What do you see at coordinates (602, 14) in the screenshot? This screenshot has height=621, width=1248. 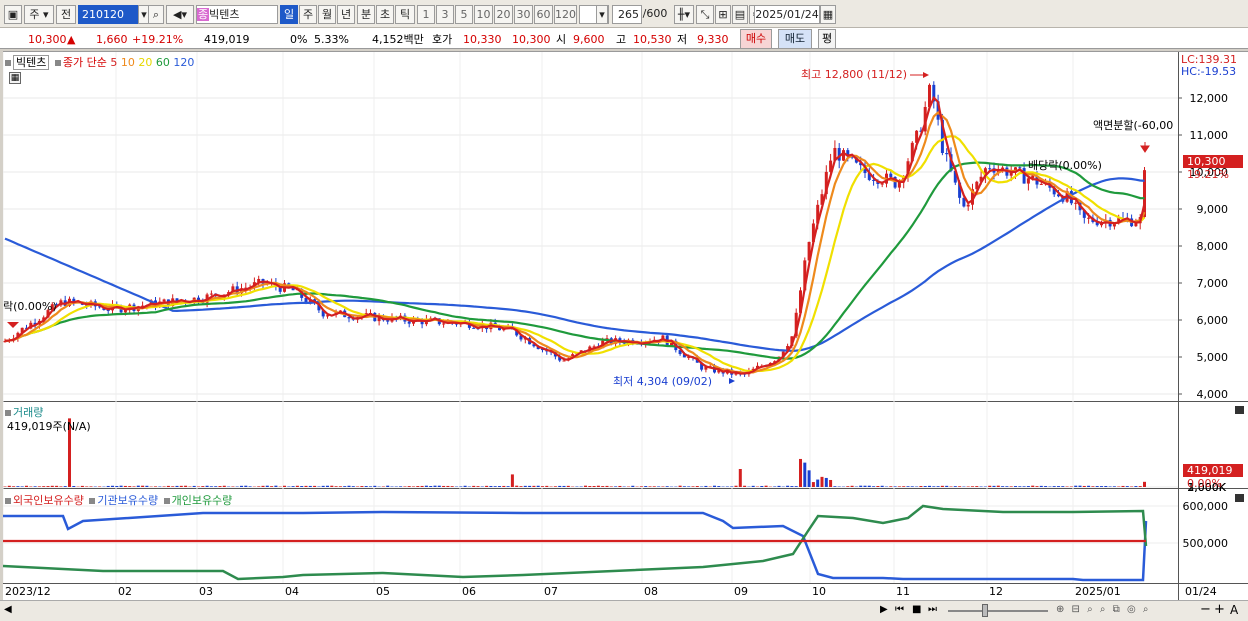 I see `interval-dropdown-icon: ▾` at bounding box center [602, 14].